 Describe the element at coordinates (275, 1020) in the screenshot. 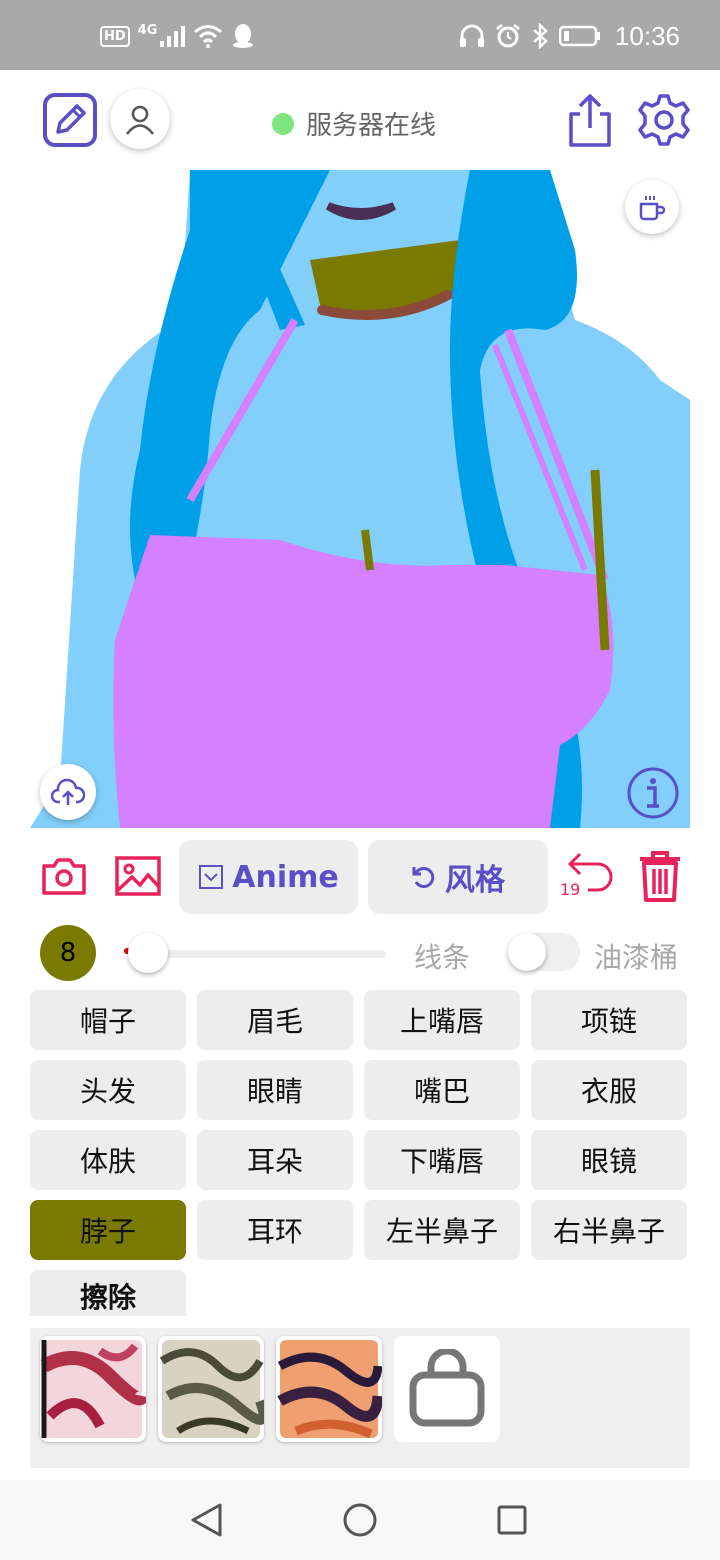

I see `label-eyebrow: 眉毛` at that location.